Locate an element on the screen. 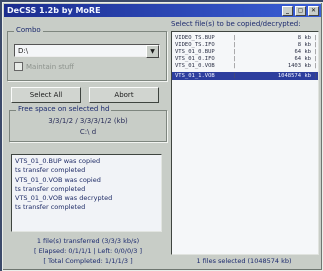  file-row: VIDEO_TS.BUP | 8 kb | is located at coordinates (245, 38).